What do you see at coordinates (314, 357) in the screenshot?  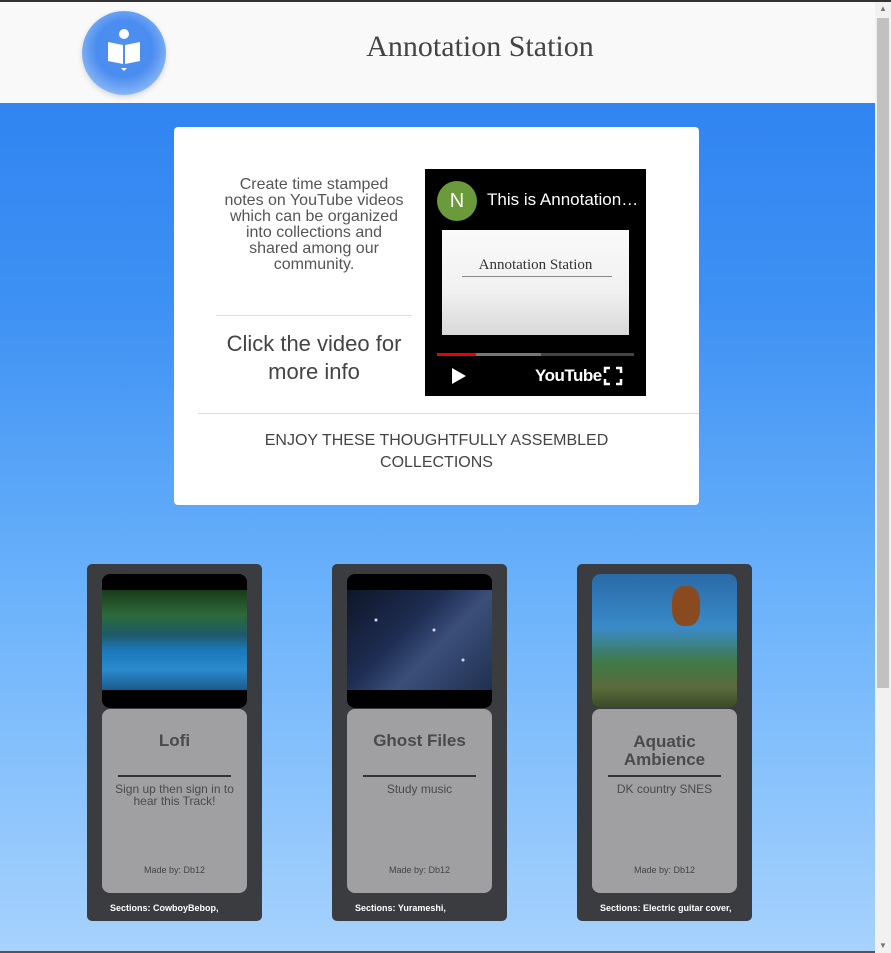 I see `click-video-info: Click the video for more info` at bounding box center [314, 357].